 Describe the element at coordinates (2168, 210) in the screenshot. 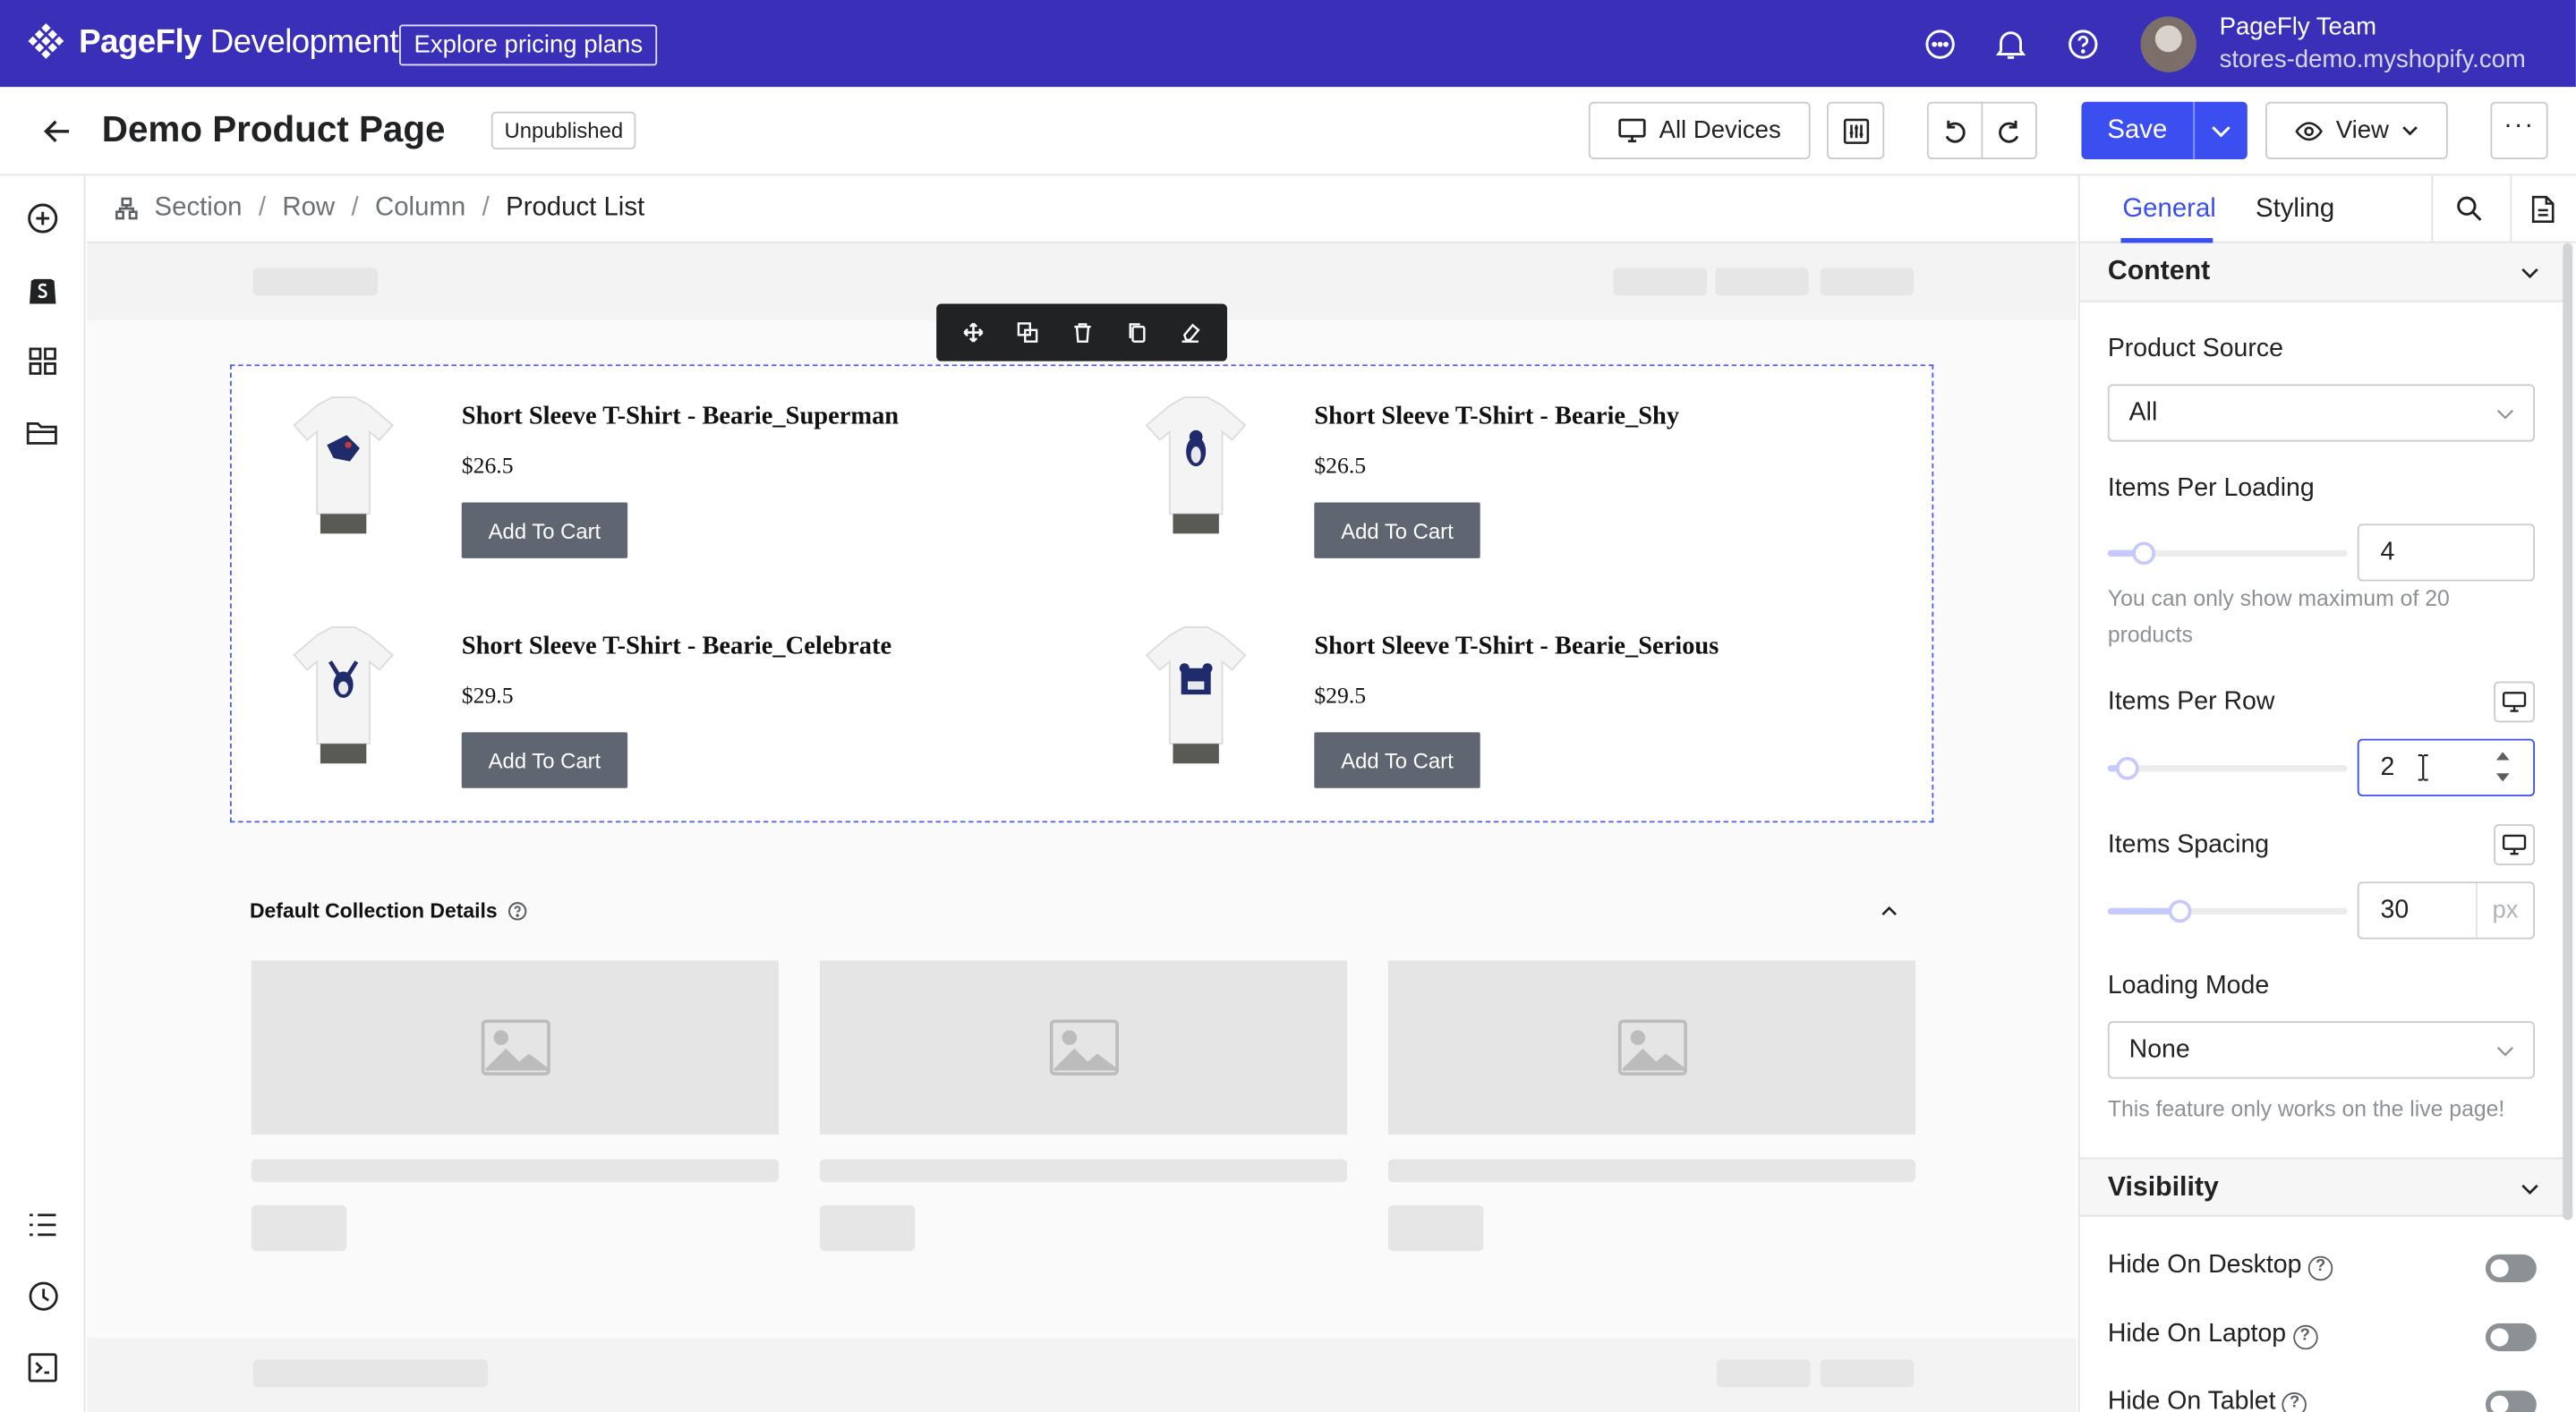

I see `tab-general: General` at that location.